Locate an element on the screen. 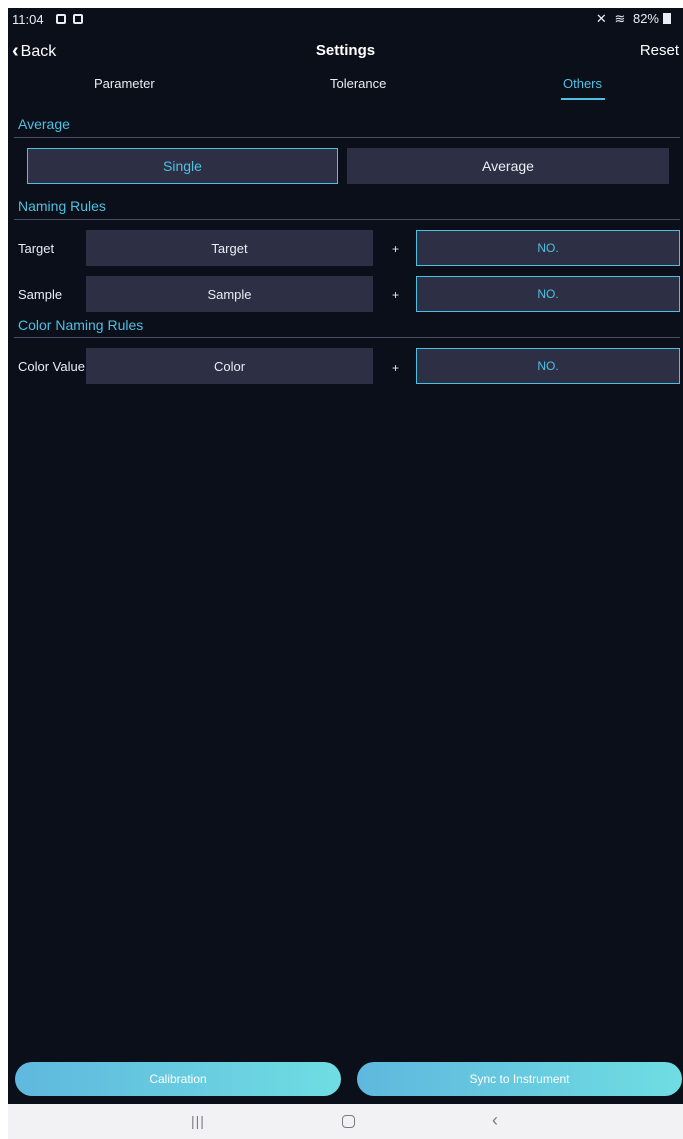  tab-bar: Parameter Tolerance Others is located at coordinates (345, 89).